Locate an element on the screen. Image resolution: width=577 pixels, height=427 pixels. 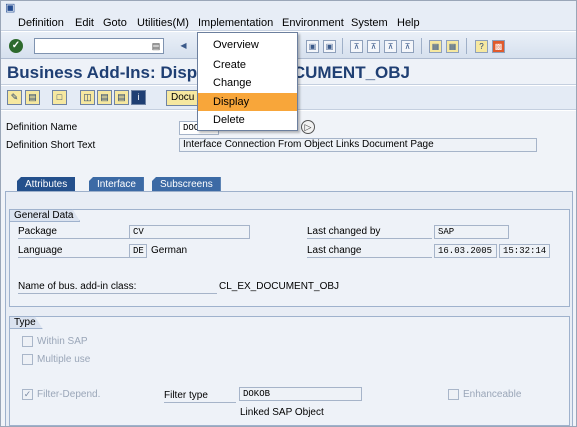
menu-goto: Goto is located at coordinates (115, 23).